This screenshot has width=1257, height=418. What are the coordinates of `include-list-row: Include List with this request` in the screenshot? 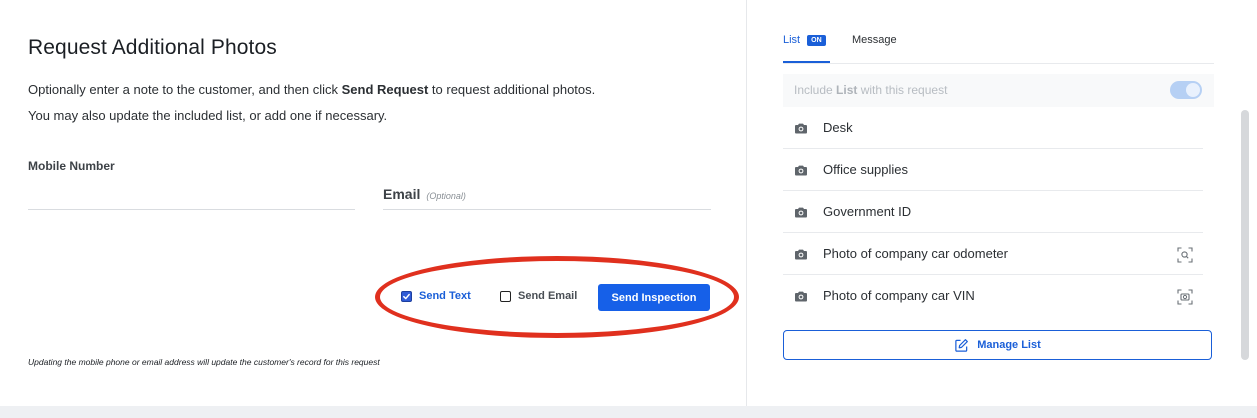 It's located at (998, 90).